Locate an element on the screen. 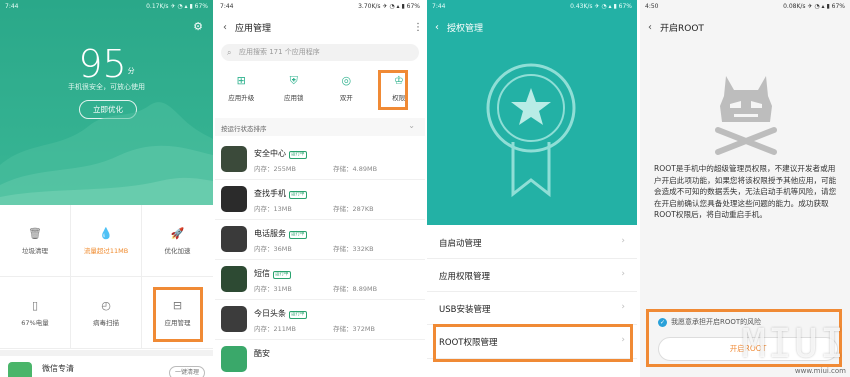  root-title-bar: ‹ 开启ROOT is located at coordinates (745, 27).